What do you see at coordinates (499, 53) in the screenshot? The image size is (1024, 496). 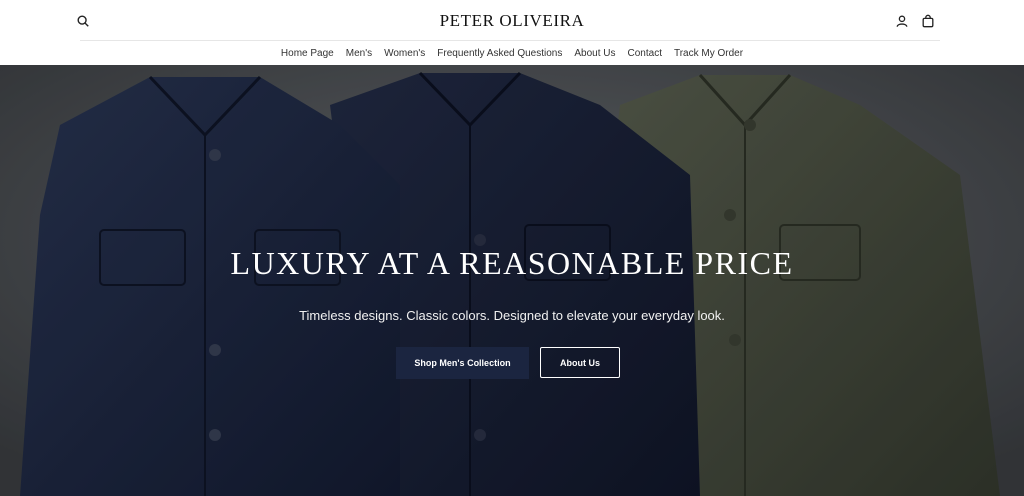 I see `nav-faq: Frequently Asked Questions` at bounding box center [499, 53].